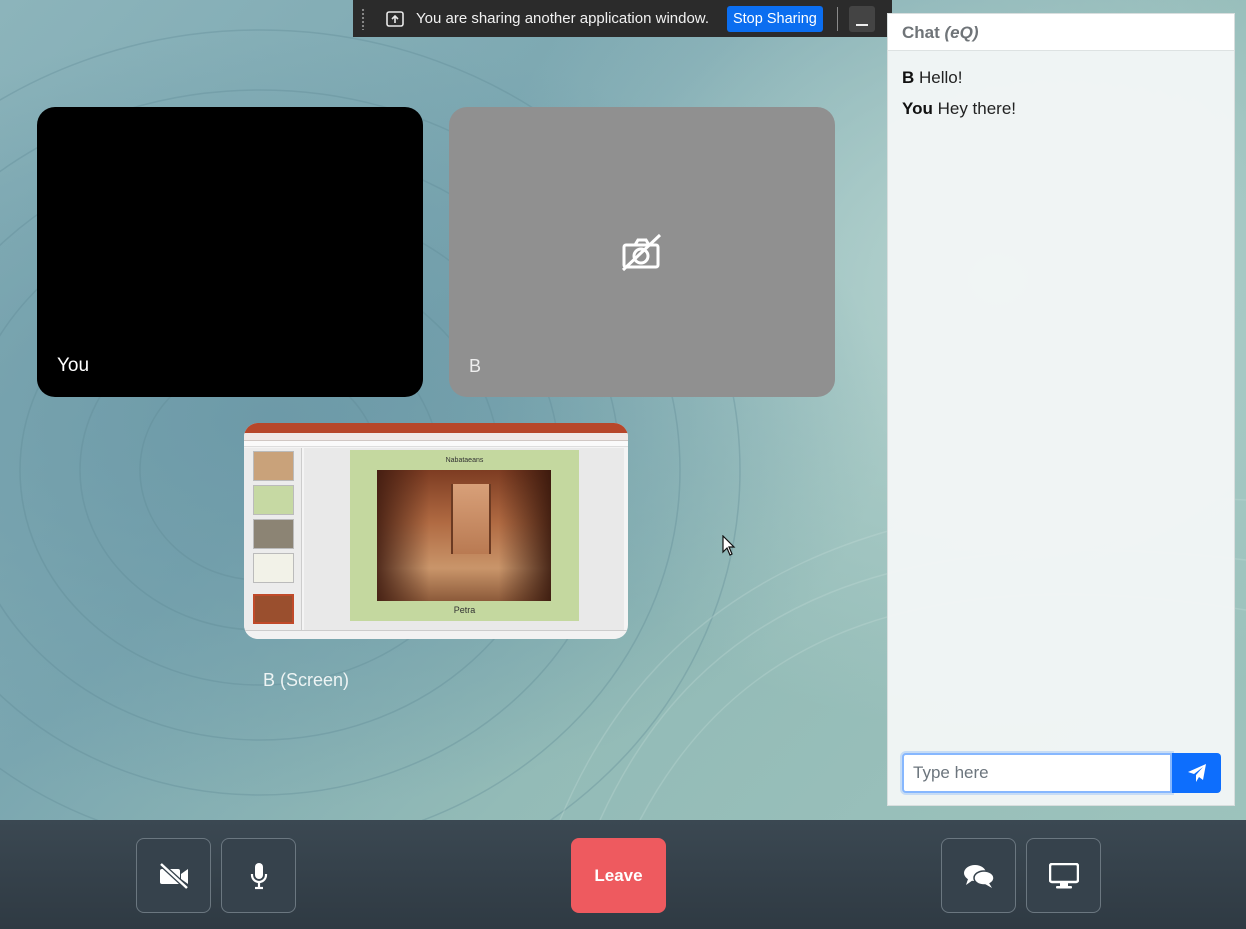 This screenshot has height=929, width=1246. I want to click on screen-share-label: B (Screen), so click(306, 680).